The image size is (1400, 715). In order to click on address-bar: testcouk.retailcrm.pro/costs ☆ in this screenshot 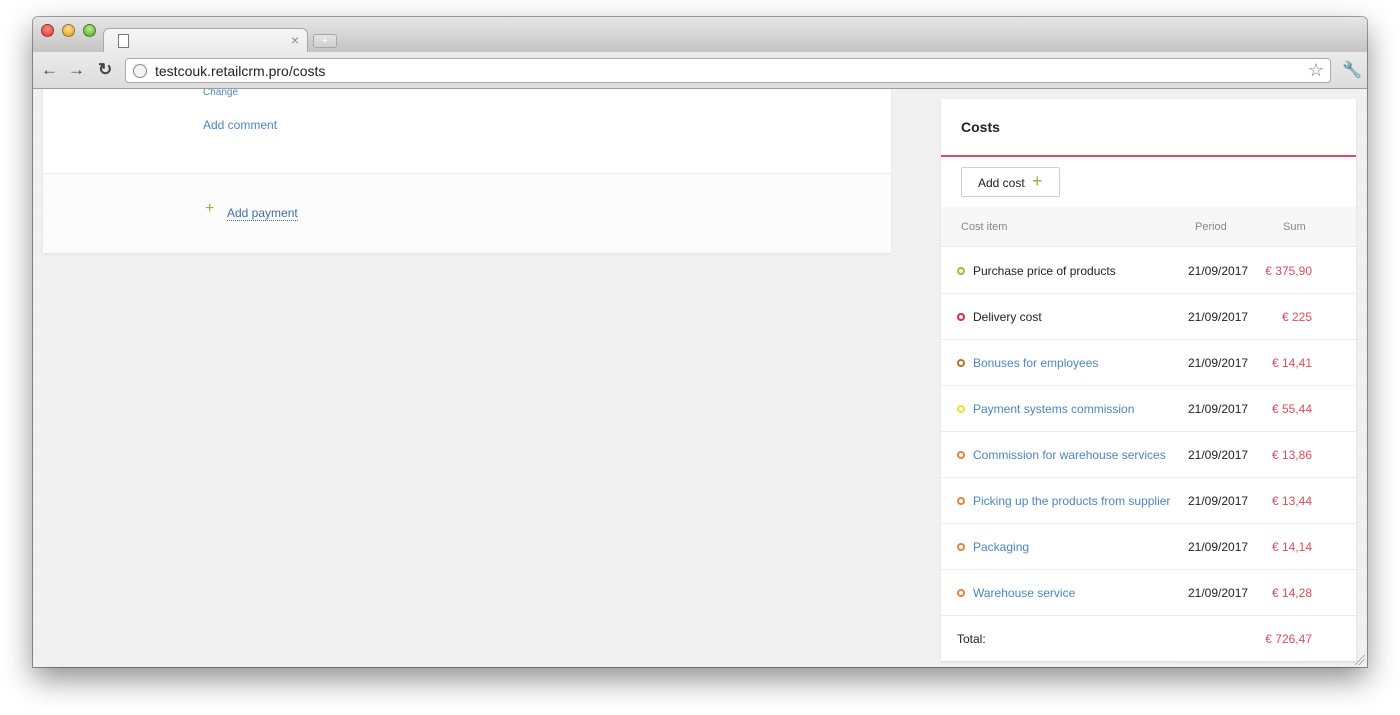, I will do `click(728, 70)`.